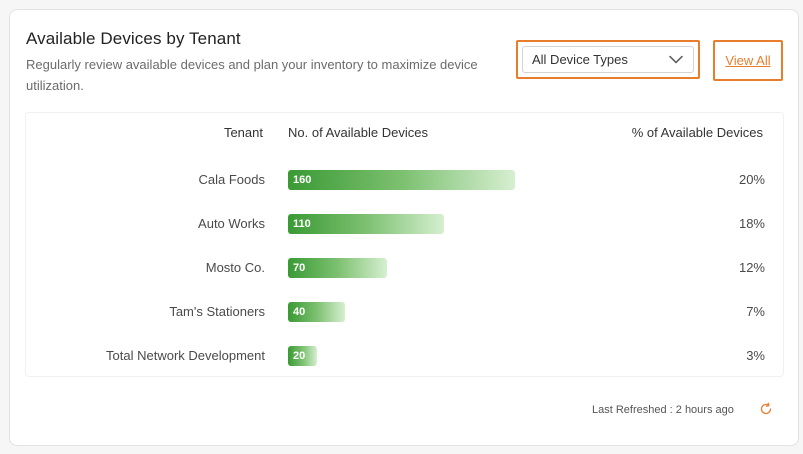  What do you see at coordinates (405, 268) in the screenshot?
I see `table-row: Mosto Co. 70 12%` at bounding box center [405, 268].